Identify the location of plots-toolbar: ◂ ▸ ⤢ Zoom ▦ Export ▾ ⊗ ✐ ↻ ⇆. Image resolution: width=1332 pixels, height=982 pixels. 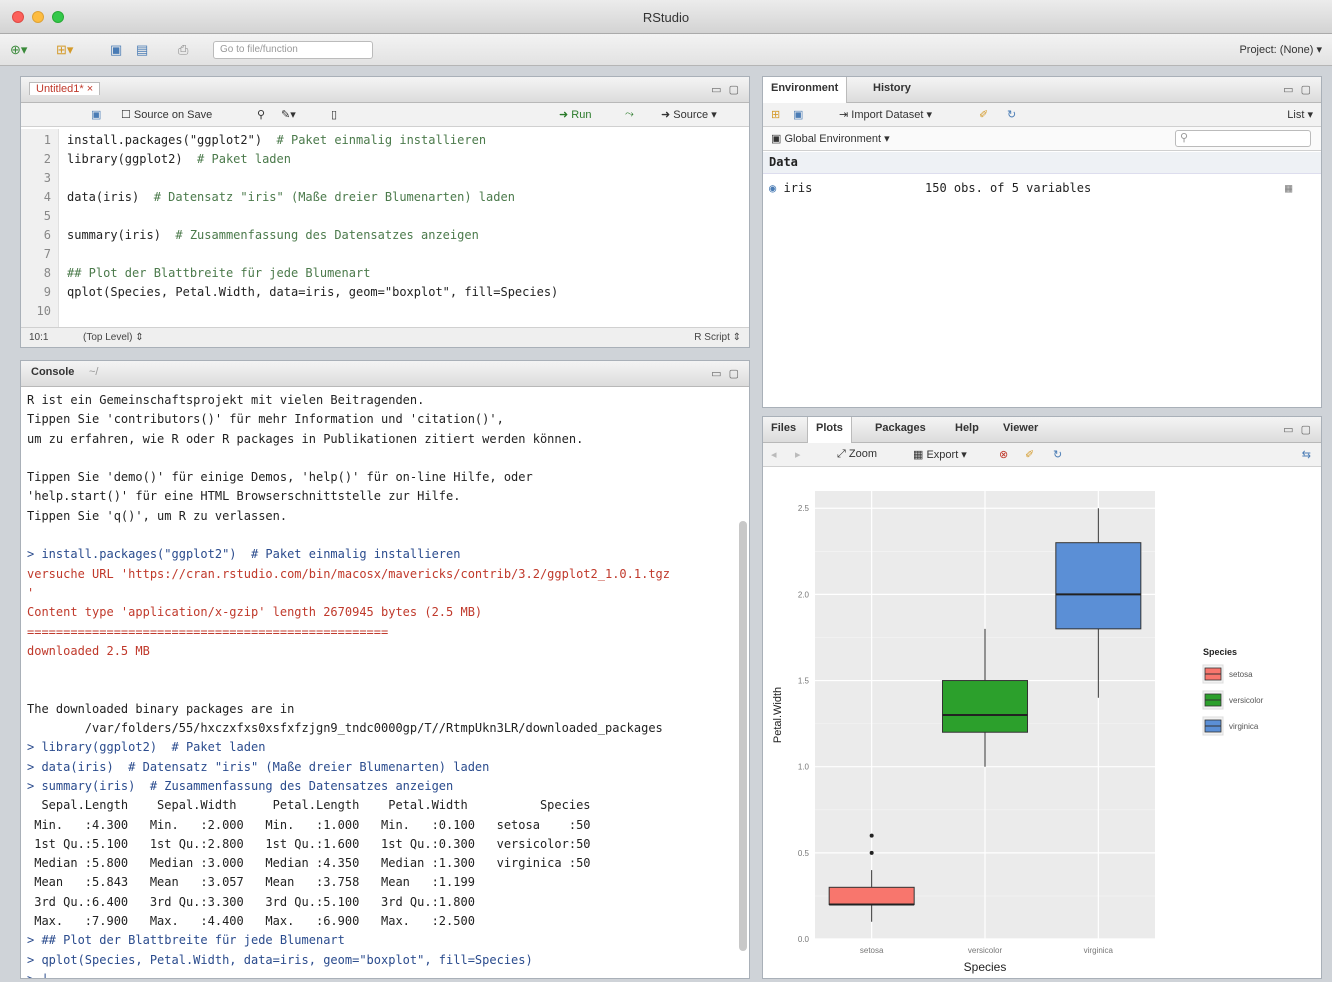
(1042, 455).